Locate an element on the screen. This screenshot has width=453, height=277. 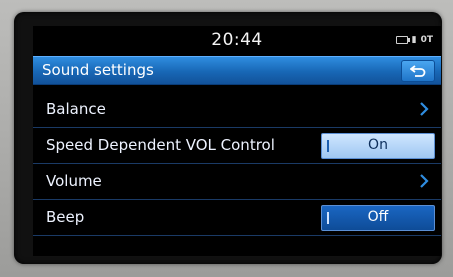
clock: 20:44 is located at coordinates (237, 40).